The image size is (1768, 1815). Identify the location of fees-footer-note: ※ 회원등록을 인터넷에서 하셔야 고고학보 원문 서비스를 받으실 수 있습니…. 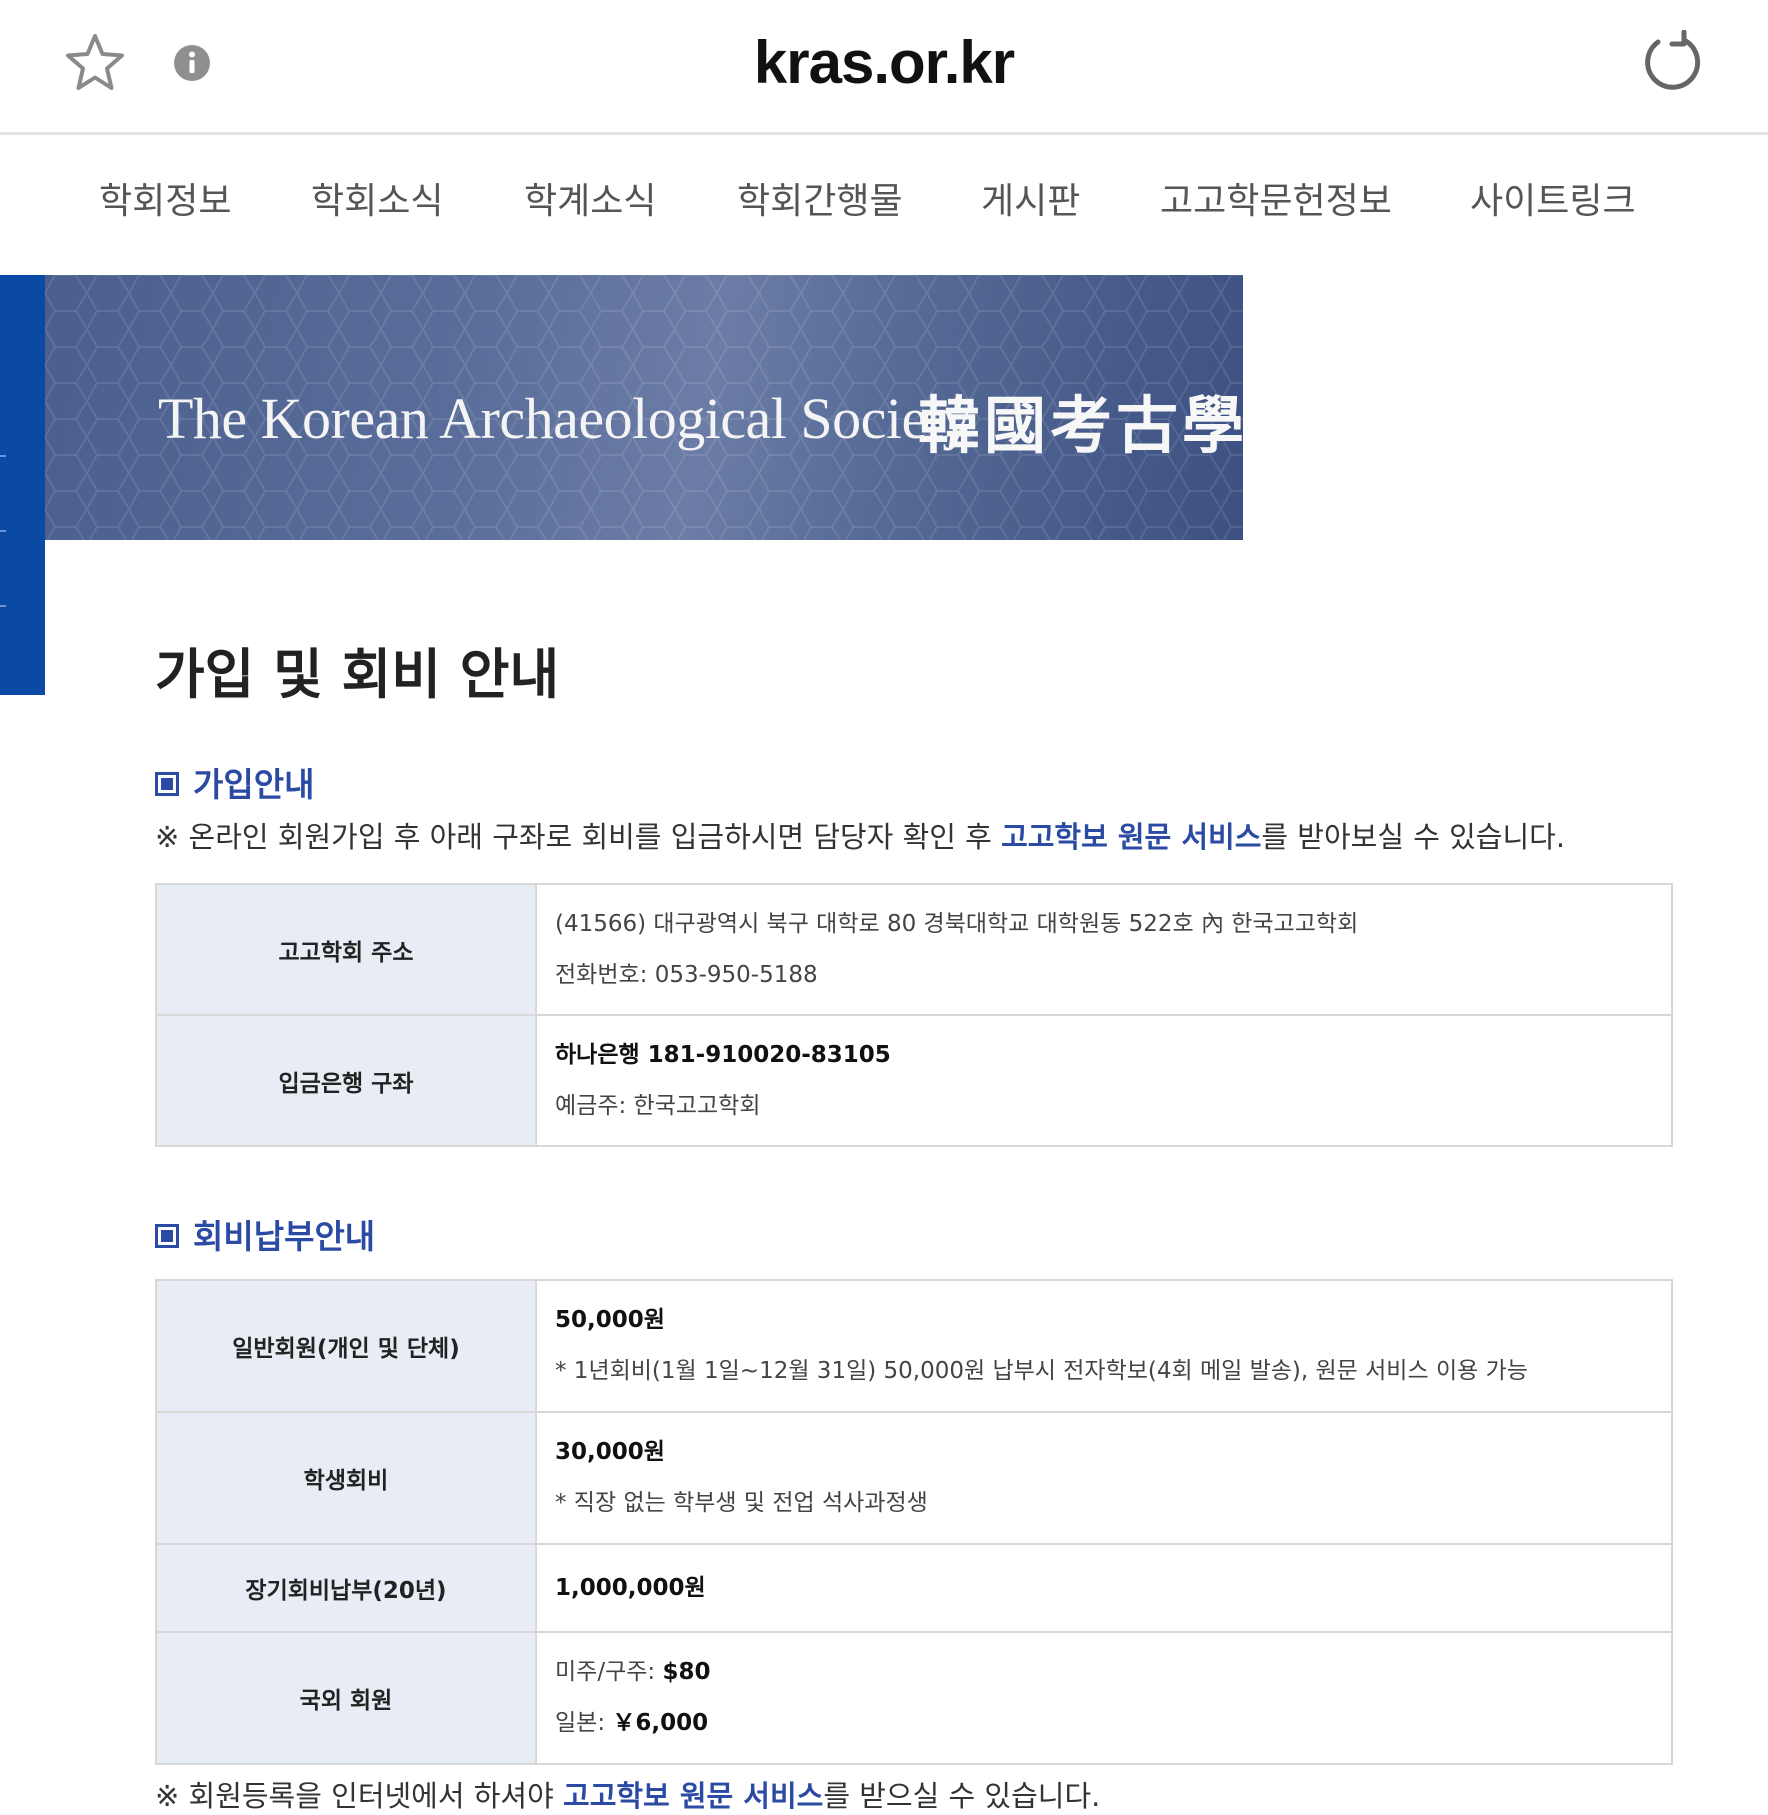
(628, 1796).